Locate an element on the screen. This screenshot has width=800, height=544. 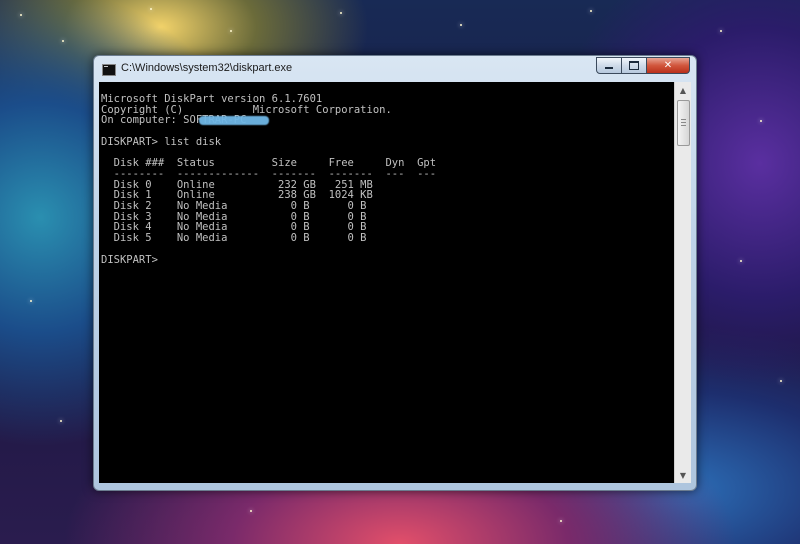
close-button: ✕ is located at coordinates (668, 65).